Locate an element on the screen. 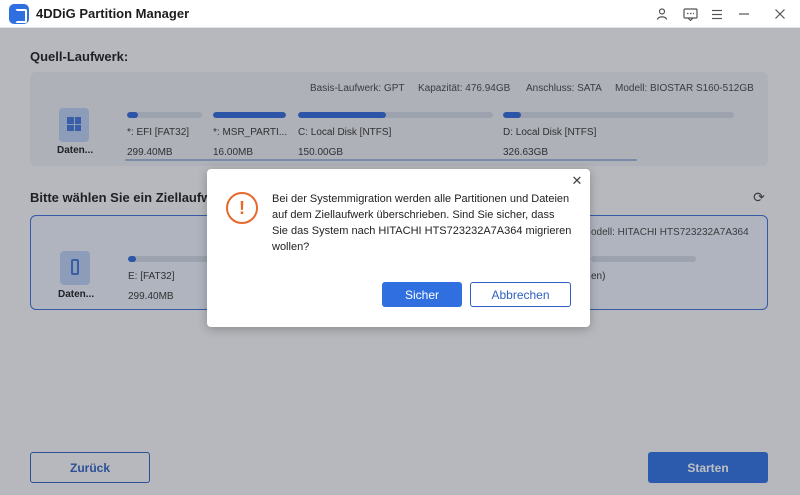 The width and height of the screenshot is (800, 495). title-bar: 4DDiG Partition Manager is located at coordinates (400, 14).